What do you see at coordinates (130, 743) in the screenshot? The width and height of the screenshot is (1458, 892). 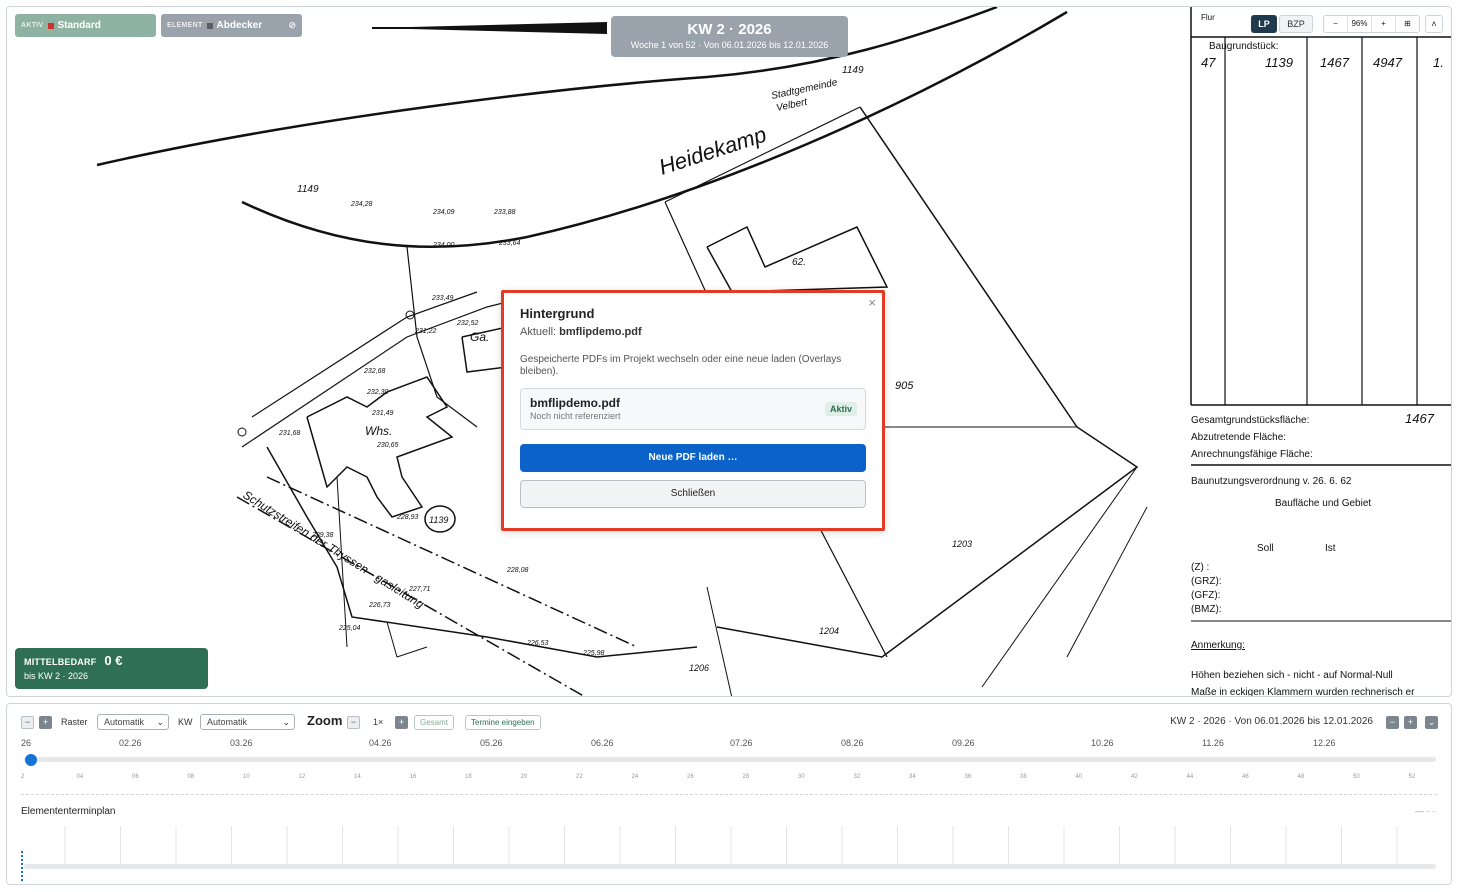 I see `month-label: 02.26` at bounding box center [130, 743].